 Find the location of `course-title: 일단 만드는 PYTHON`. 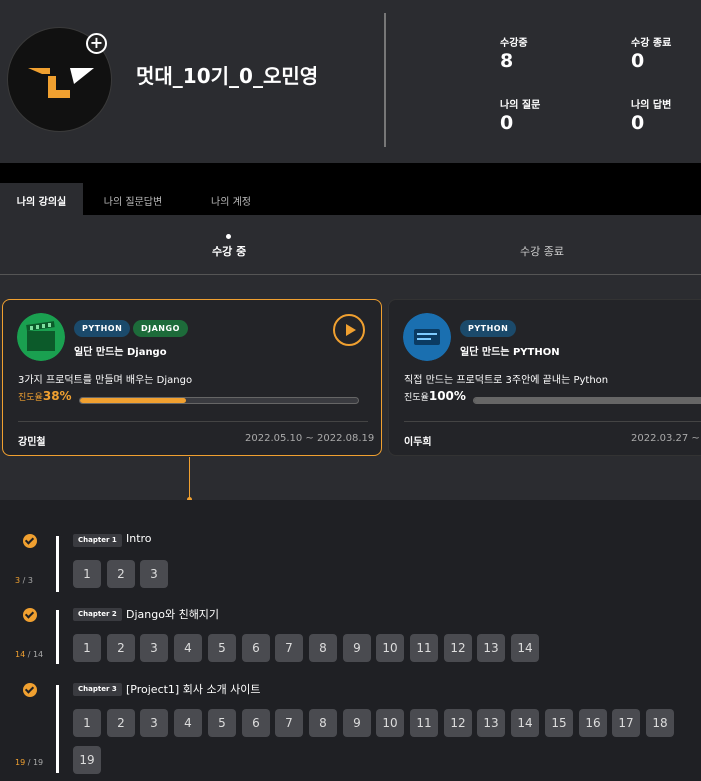

course-title: 일단 만드는 PYTHON is located at coordinates (510, 352).